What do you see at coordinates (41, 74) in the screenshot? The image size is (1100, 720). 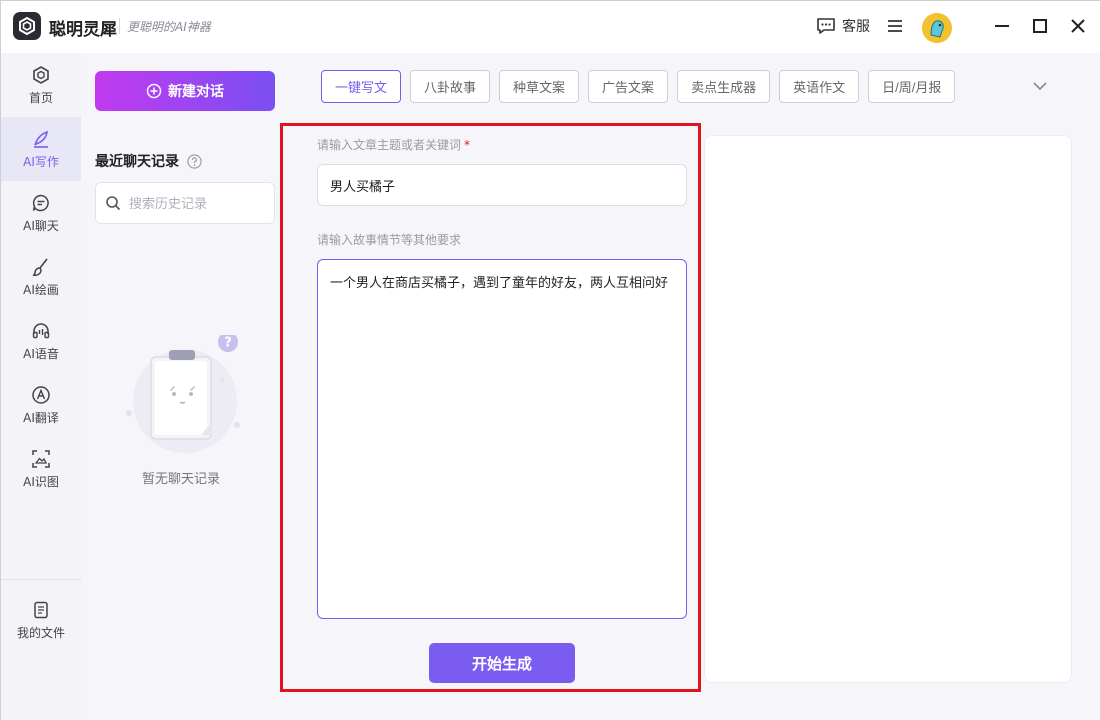 I see `home-icon` at bounding box center [41, 74].